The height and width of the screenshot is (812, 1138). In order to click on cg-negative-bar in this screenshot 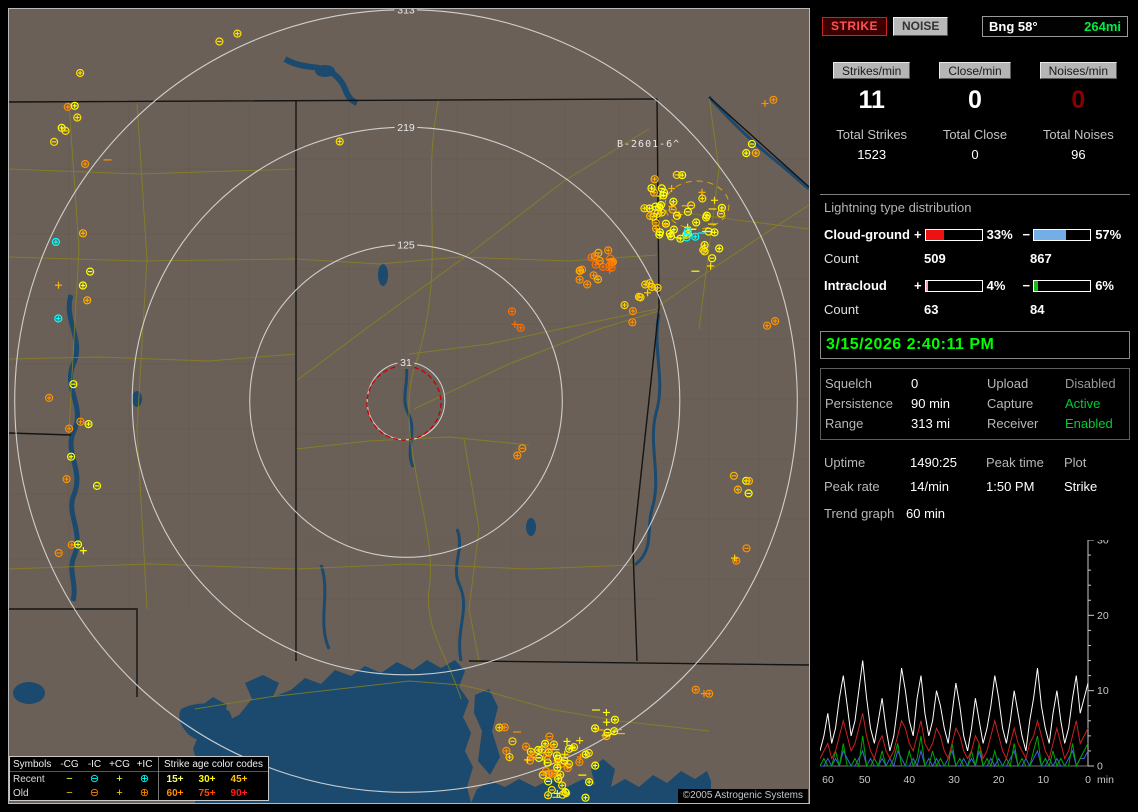, I will do `click(1062, 234)`.